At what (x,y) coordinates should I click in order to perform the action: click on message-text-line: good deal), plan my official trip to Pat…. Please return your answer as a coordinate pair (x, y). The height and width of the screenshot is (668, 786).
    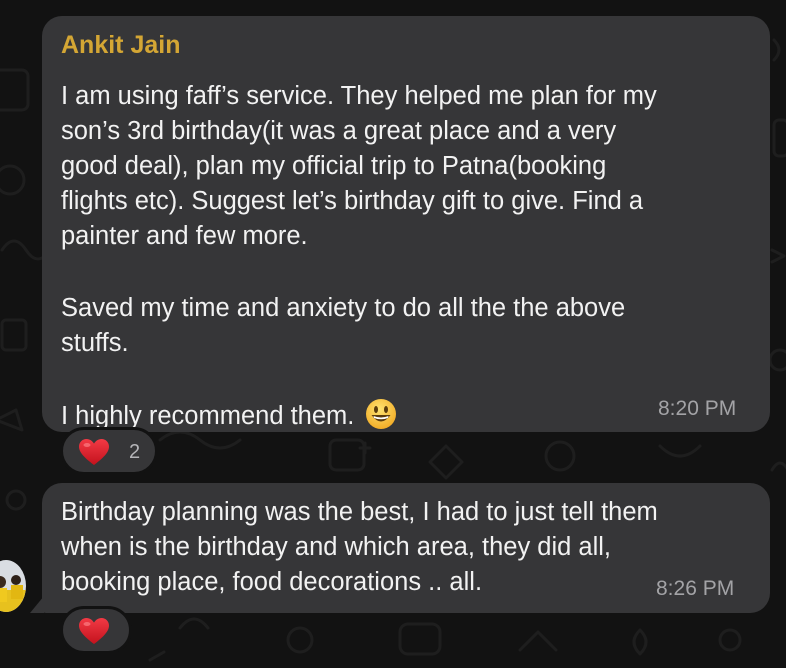
    Looking at the image, I should click on (334, 166).